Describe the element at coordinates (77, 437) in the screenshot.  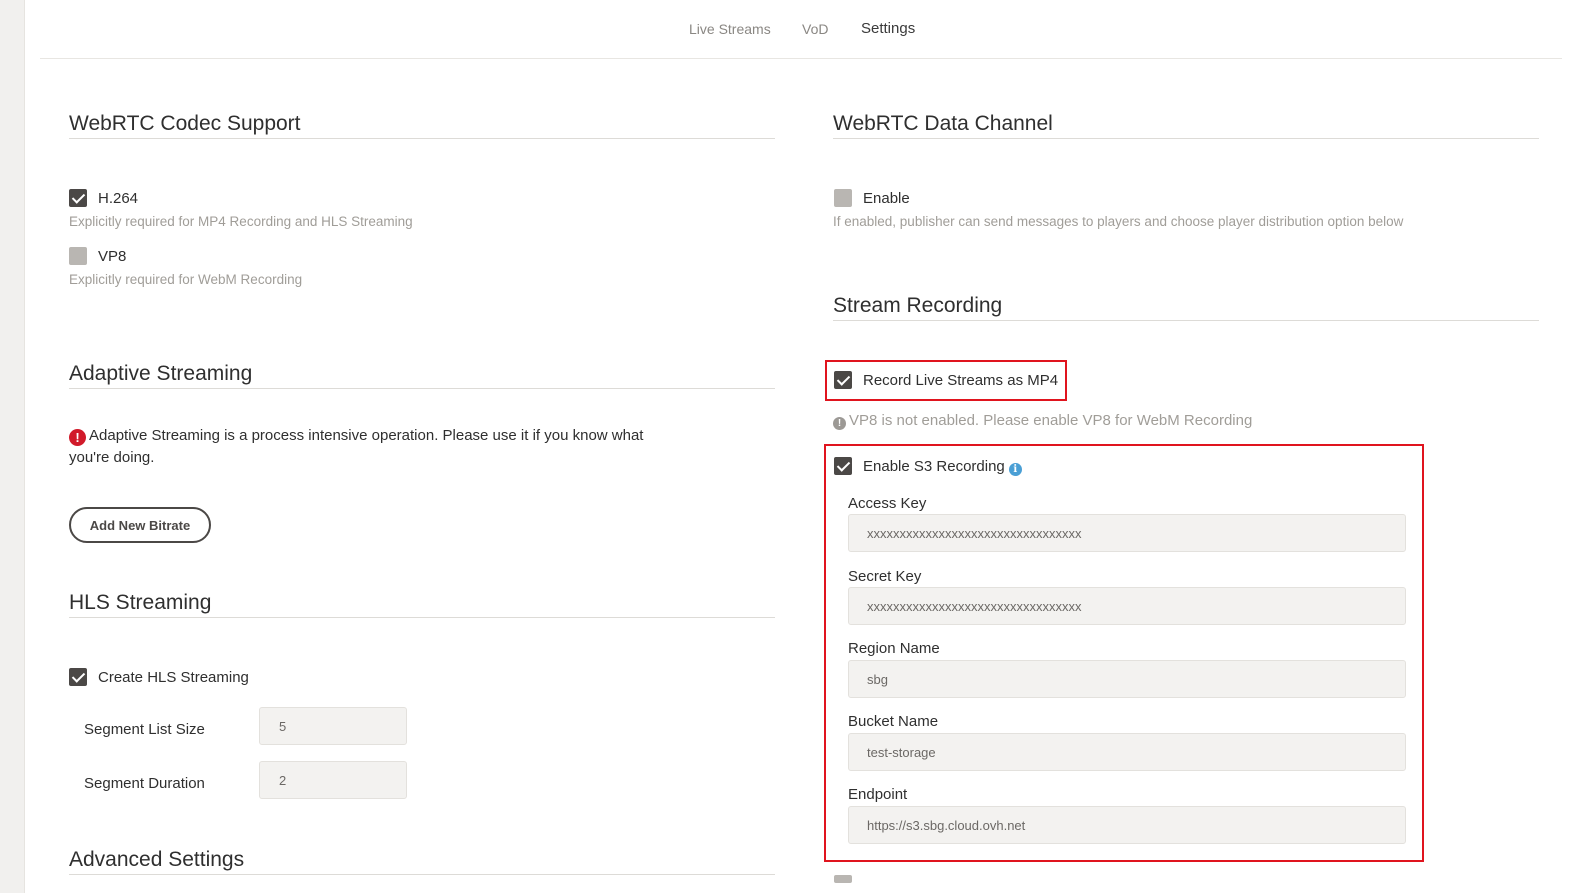
I see `exclamation-icon: !` at that location.